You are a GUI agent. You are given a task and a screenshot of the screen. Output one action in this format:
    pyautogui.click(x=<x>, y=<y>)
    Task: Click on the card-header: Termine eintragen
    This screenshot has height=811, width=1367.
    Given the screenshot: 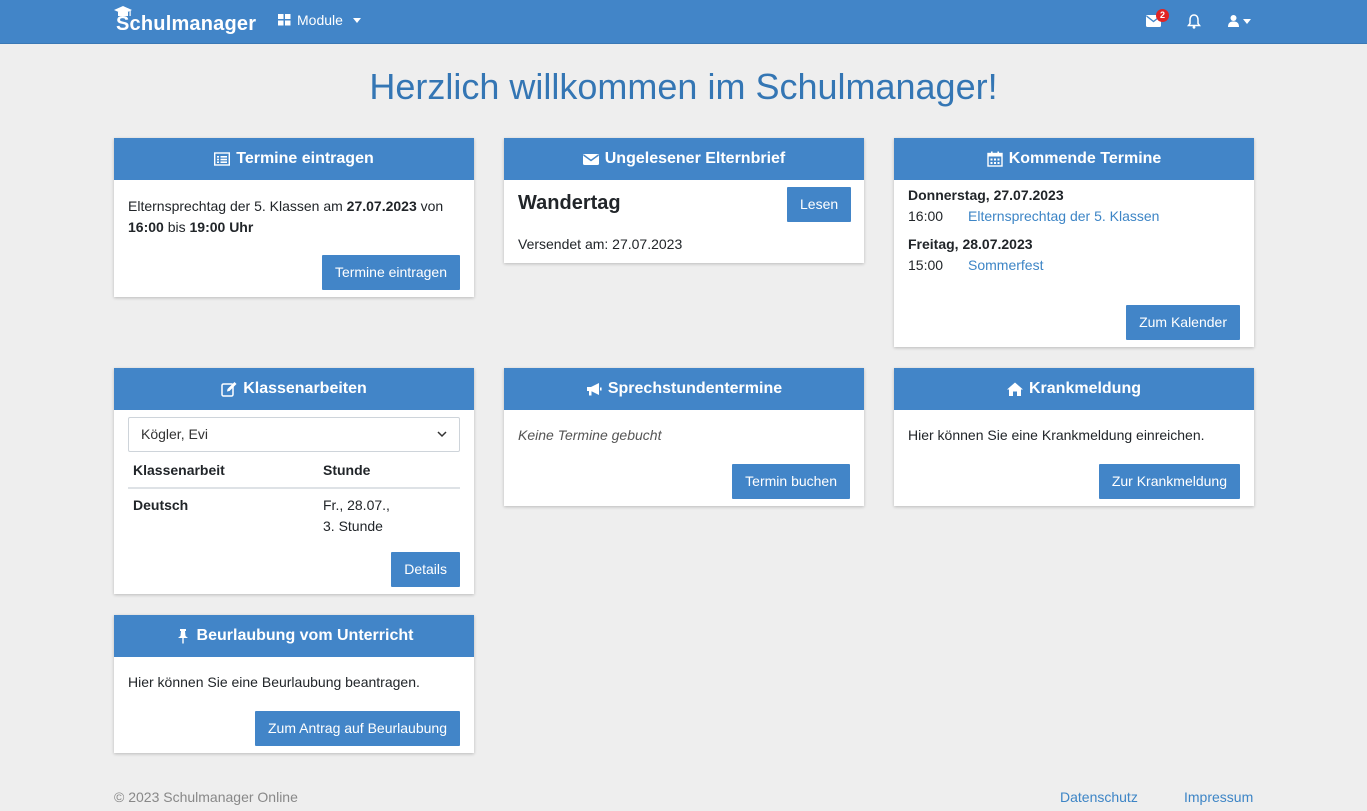 What is the action you would take?
    pyautogui.click(x=294, y=159)
    